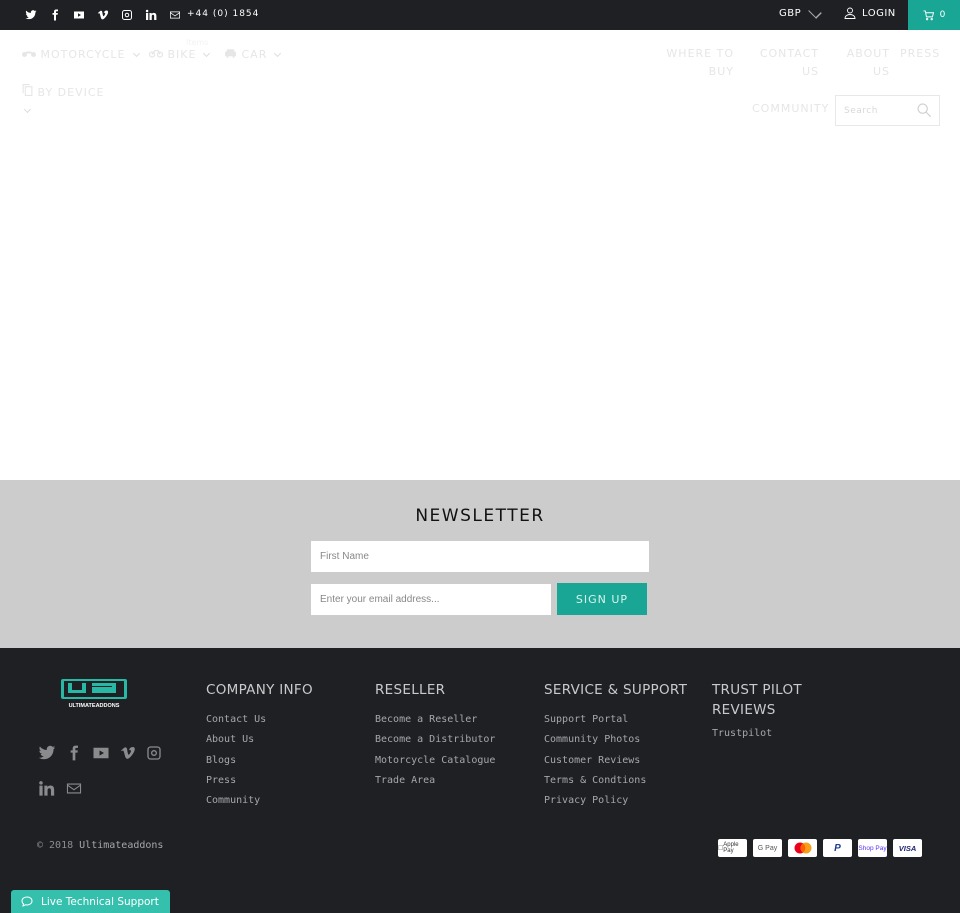 The image size is (960, 913). What do you see at coordinates (924, 110) in the screenshot?
I see `search-icon` at bounding box center [924, 110].